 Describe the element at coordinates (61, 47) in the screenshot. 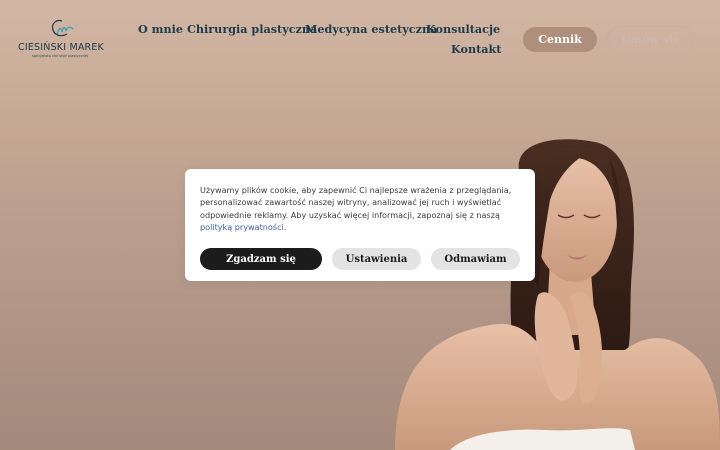

I see `logo-name: CIESIŃSKI MAREK` at that location.